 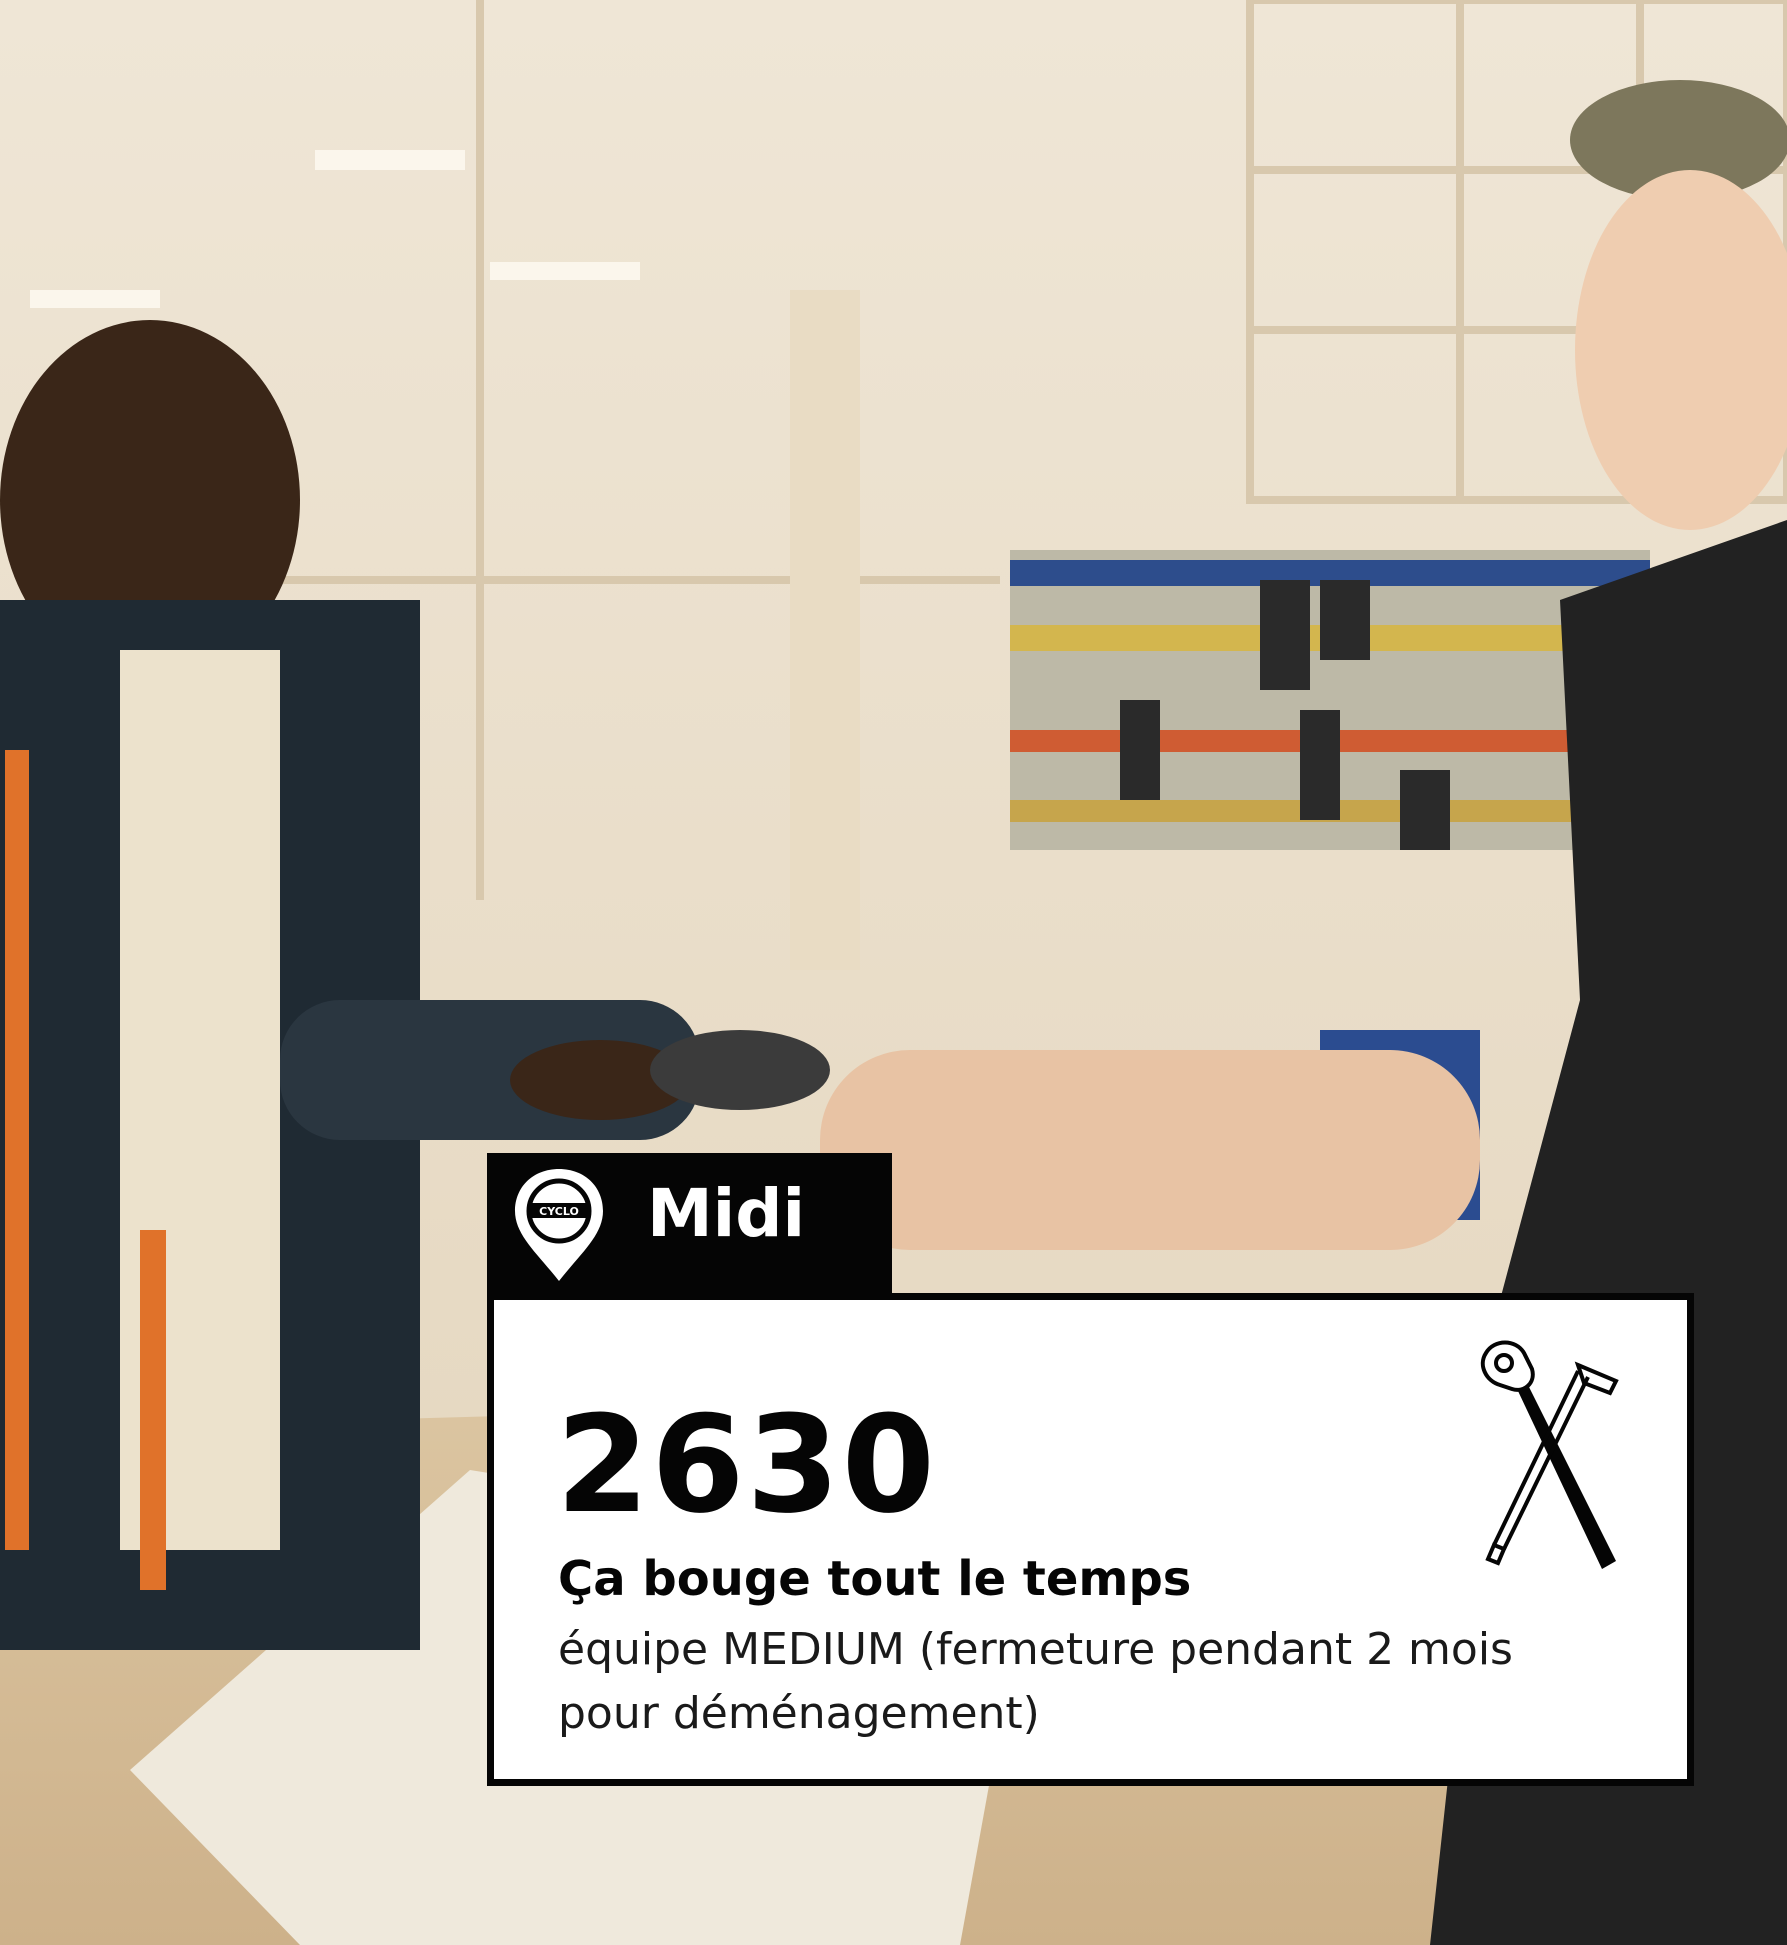 What do you see at coordinates (559, 1211) in the screenshot?
I see `cyclo-logo-text: CYCLO` at bounding box center [559, 1211].